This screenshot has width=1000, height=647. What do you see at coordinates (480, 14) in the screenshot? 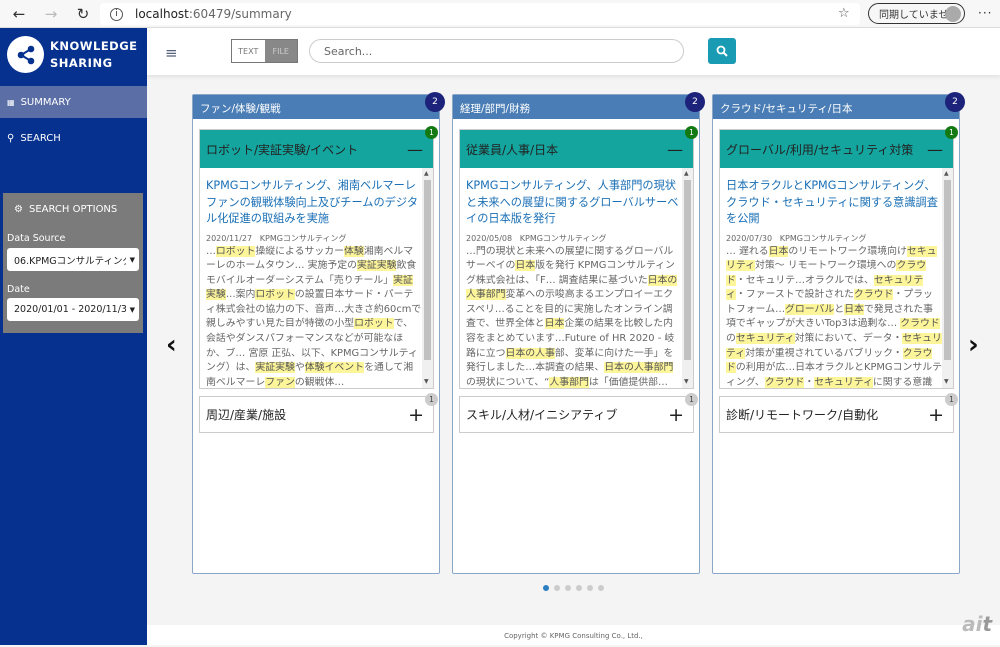
I see `address-bar: i localhost:60479/summary` at bounding box center [480, 14].